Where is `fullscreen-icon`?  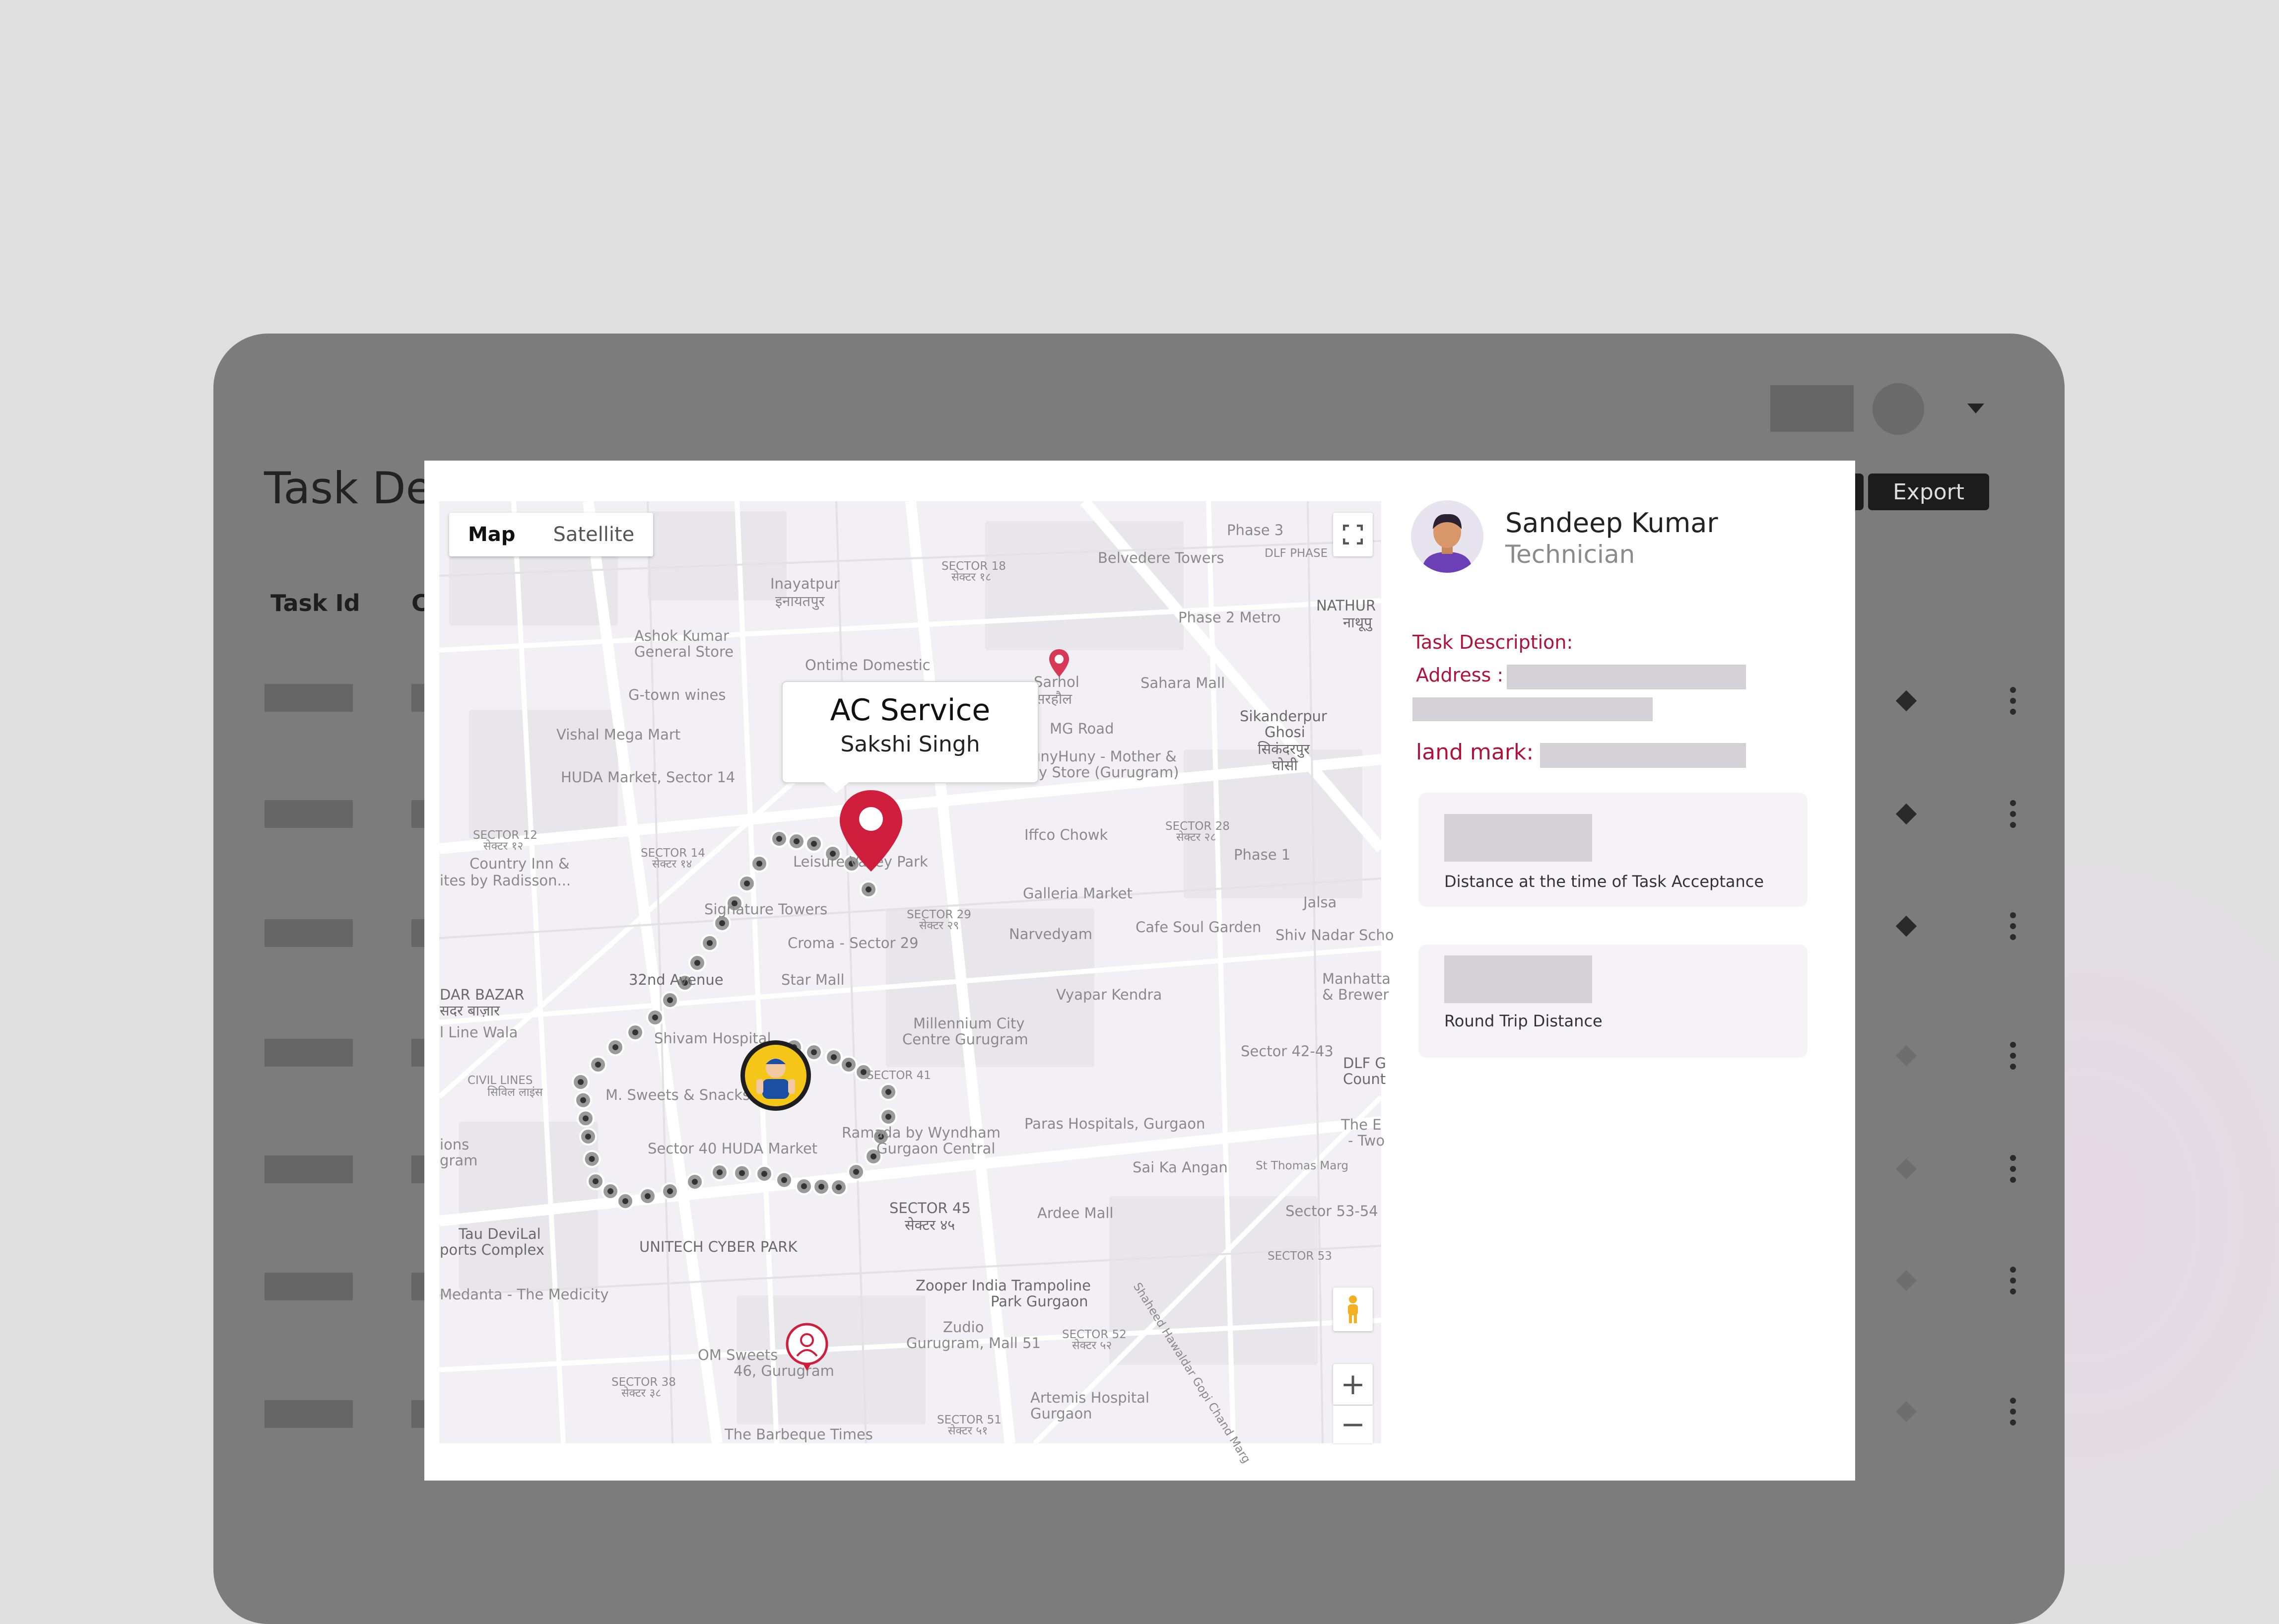
fullscreen-icon is located at coordinates (1353, 534).